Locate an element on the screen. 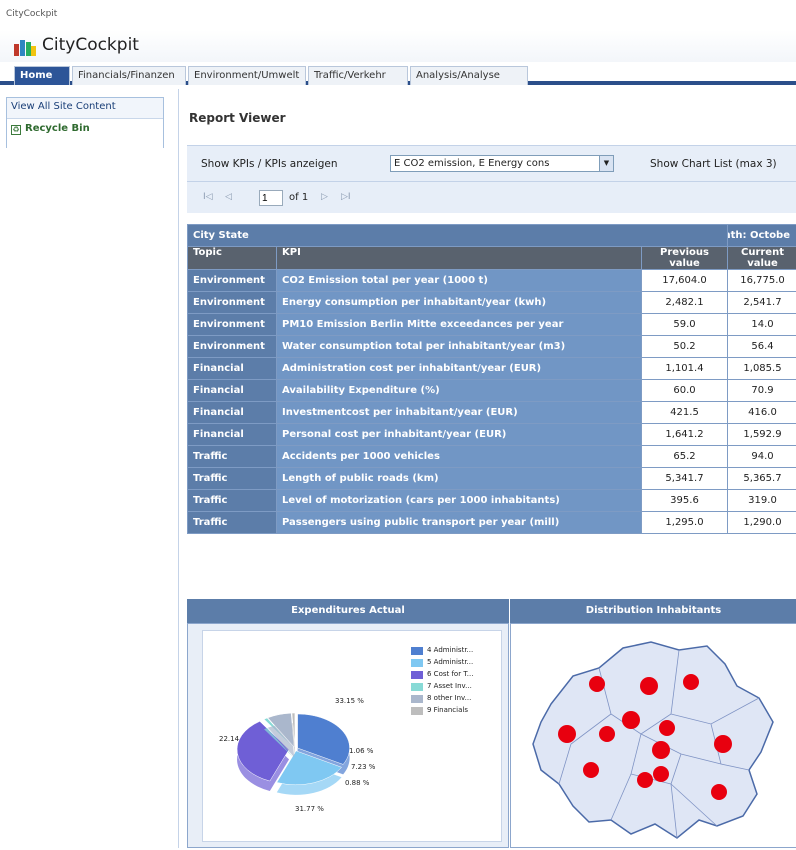 The image size is (796, 850). kpi-label: Show KPIs / KPIs anzeigen is located at coordinates (269, 164).